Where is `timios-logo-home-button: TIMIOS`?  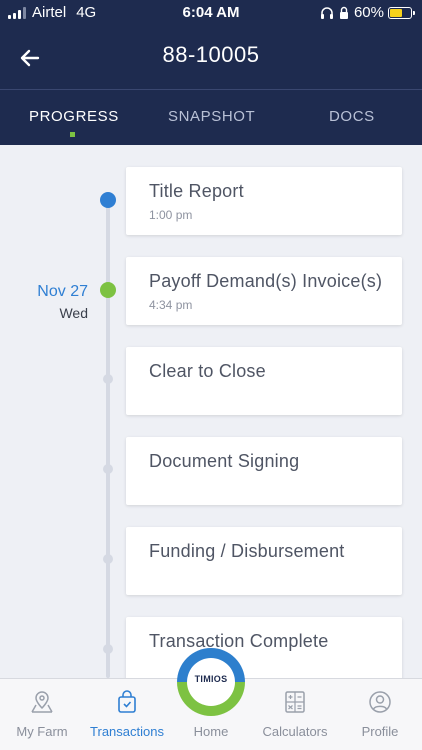 timios-logo-home-button: TIMIOS is located at coordinates (211, 682).